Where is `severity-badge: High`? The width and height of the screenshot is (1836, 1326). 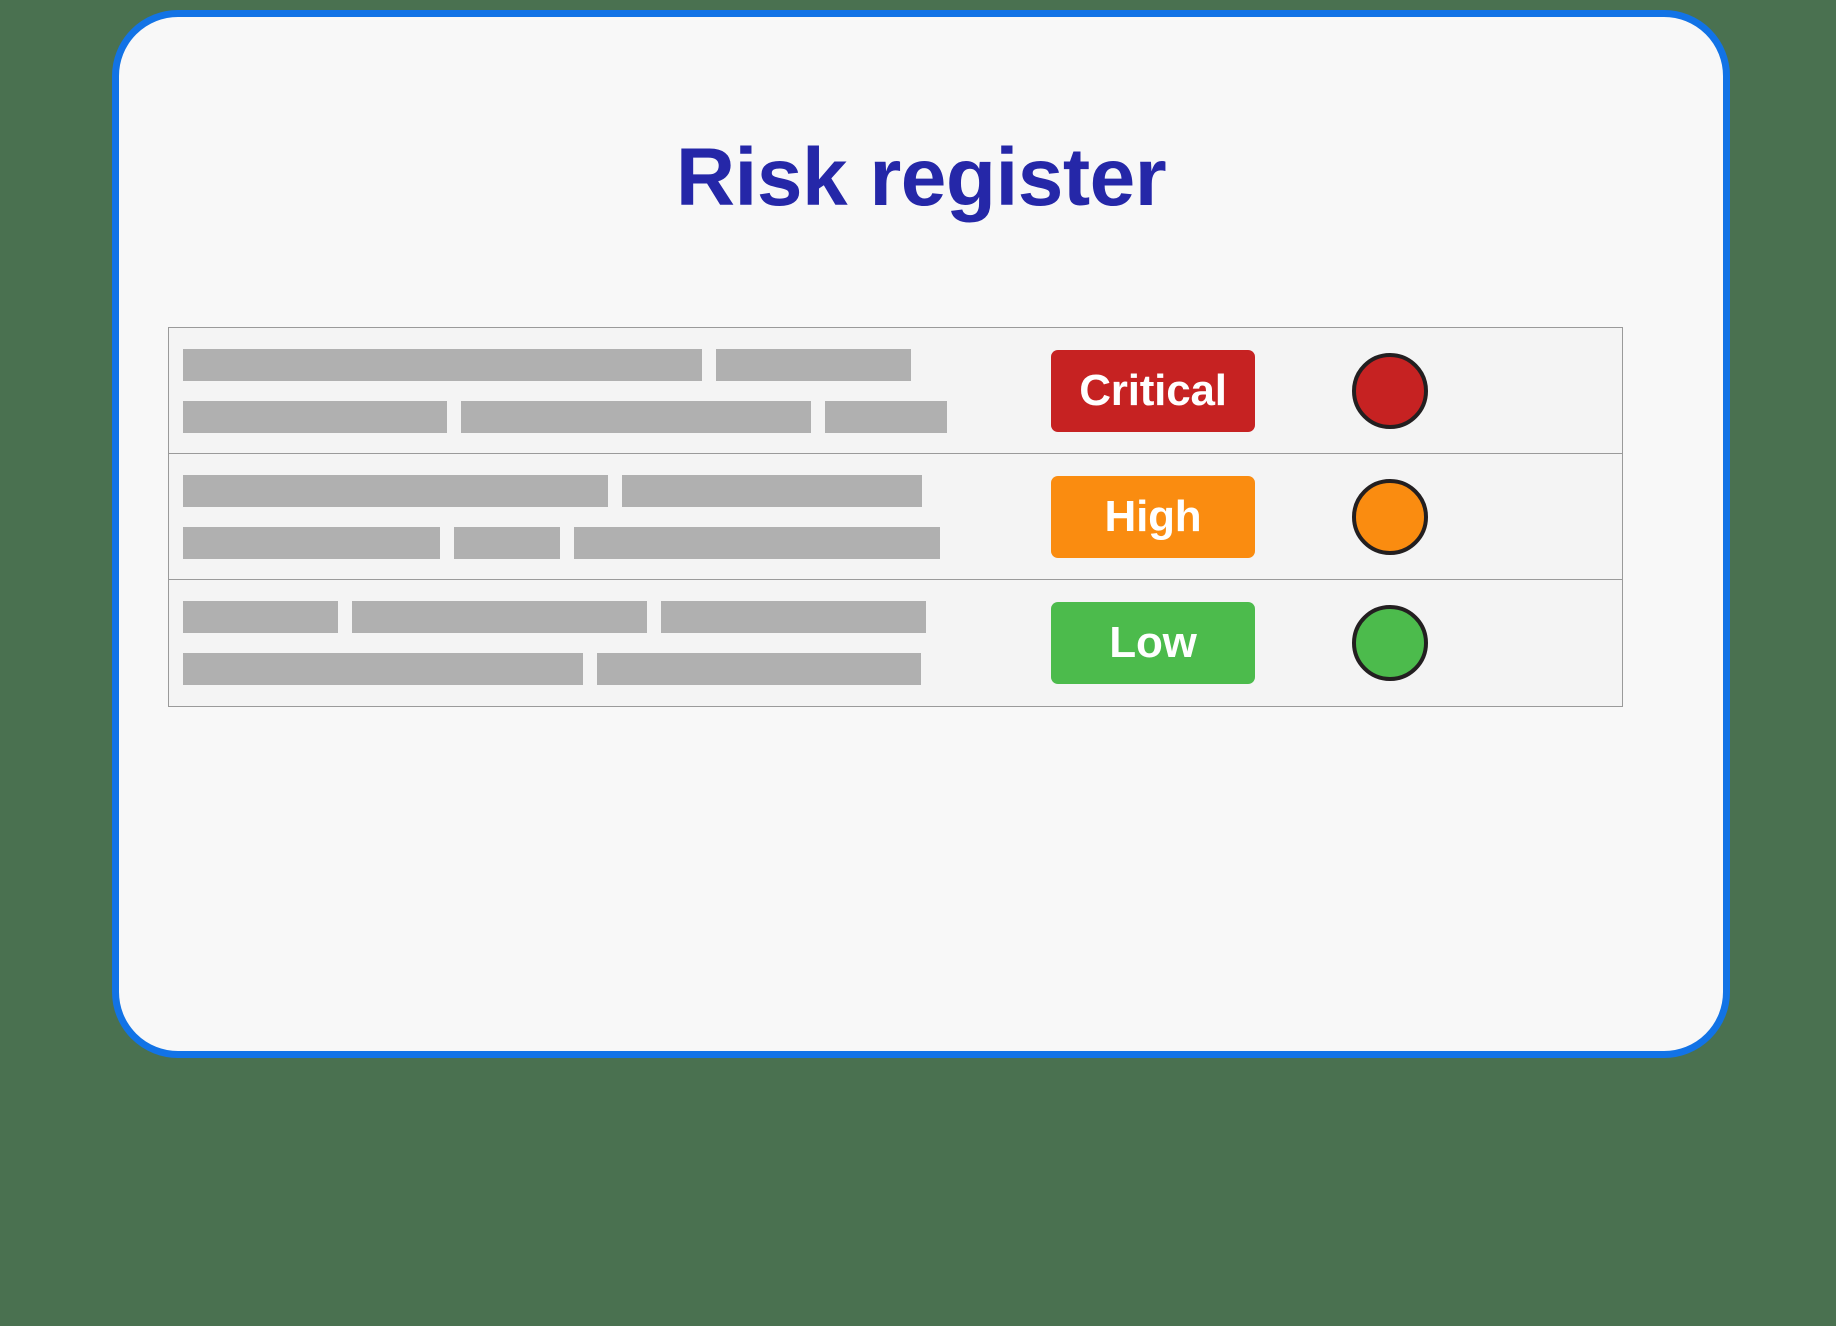
severity-badge: High is located at coordinates (1153, 516).